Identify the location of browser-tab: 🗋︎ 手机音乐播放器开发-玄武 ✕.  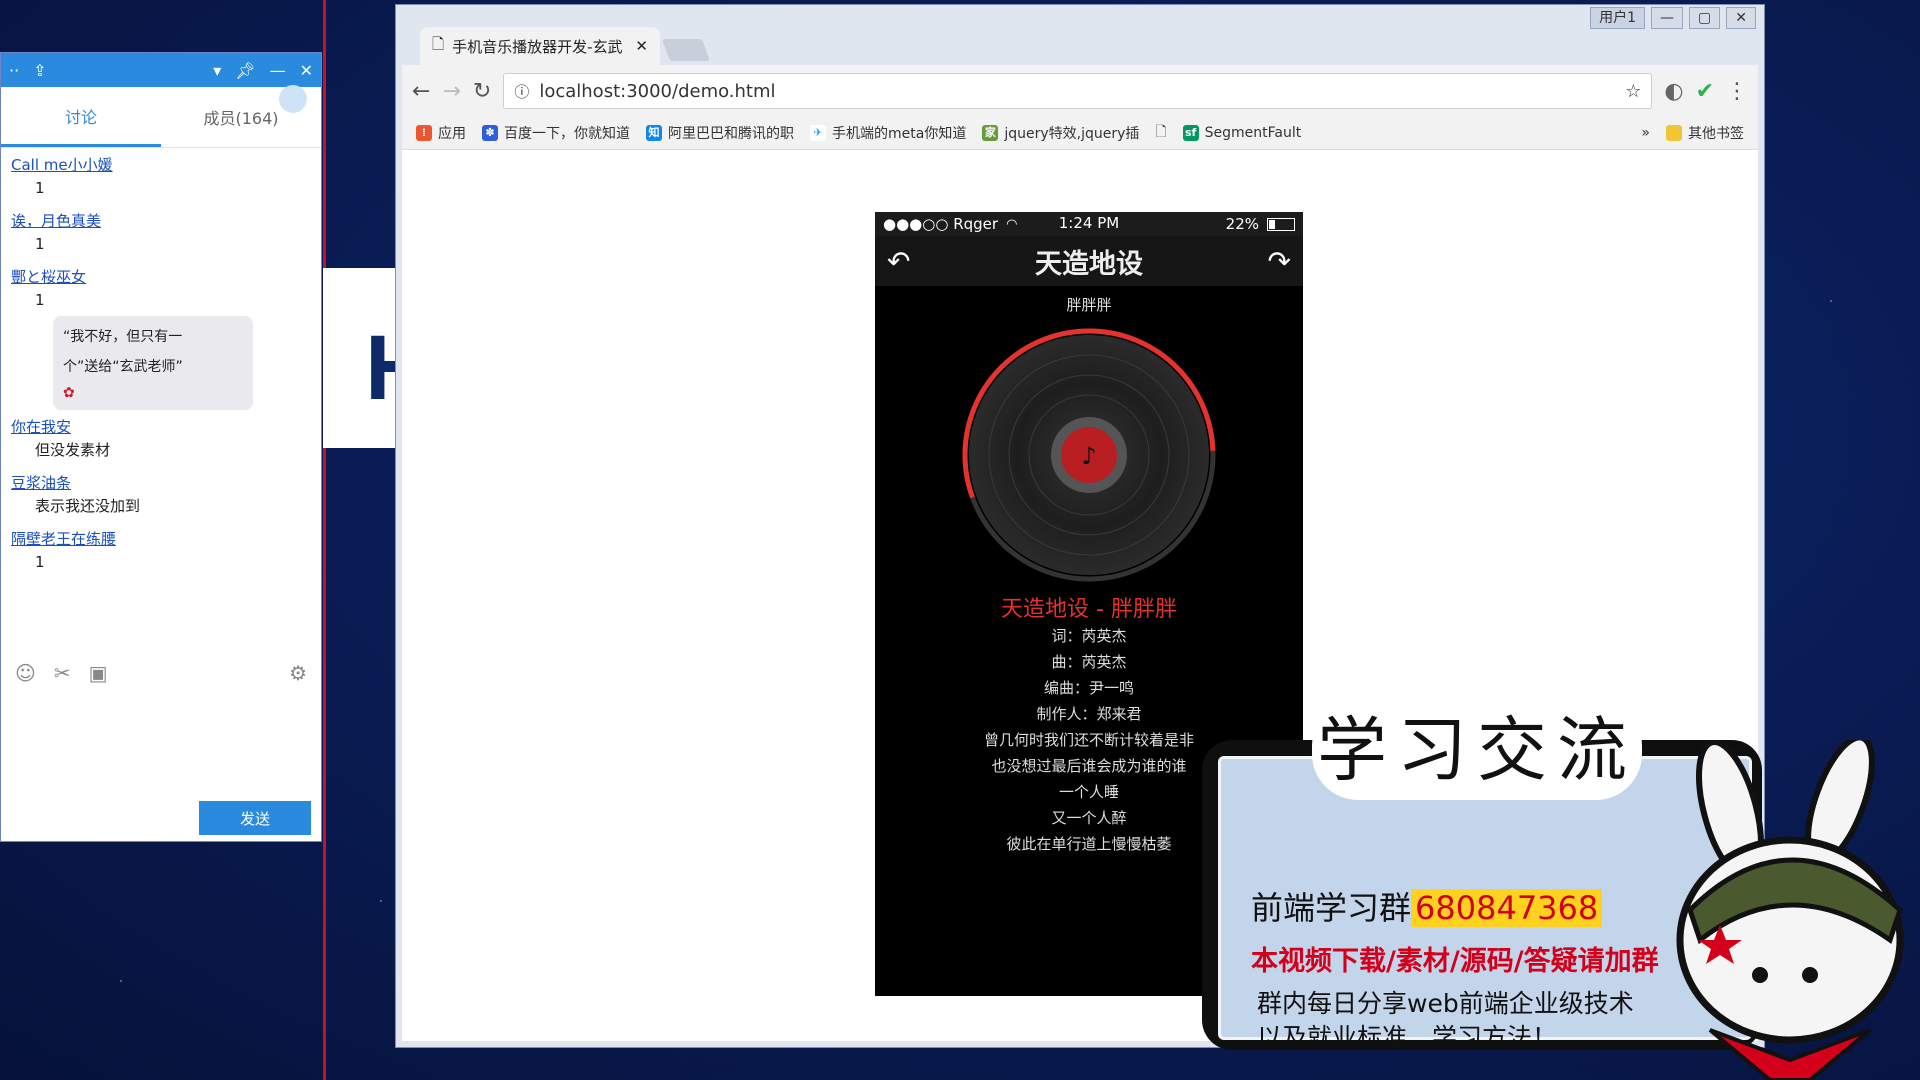
(540, 46).